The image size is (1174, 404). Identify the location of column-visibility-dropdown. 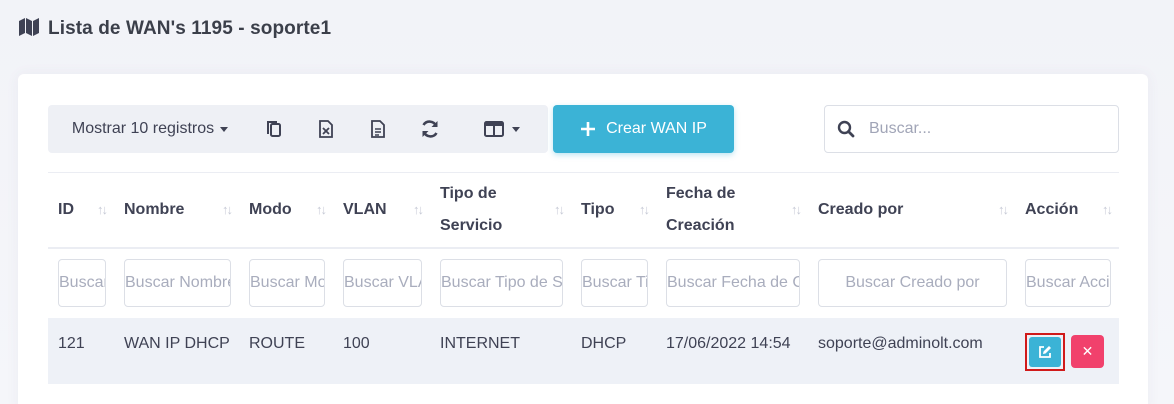
(502, 129).